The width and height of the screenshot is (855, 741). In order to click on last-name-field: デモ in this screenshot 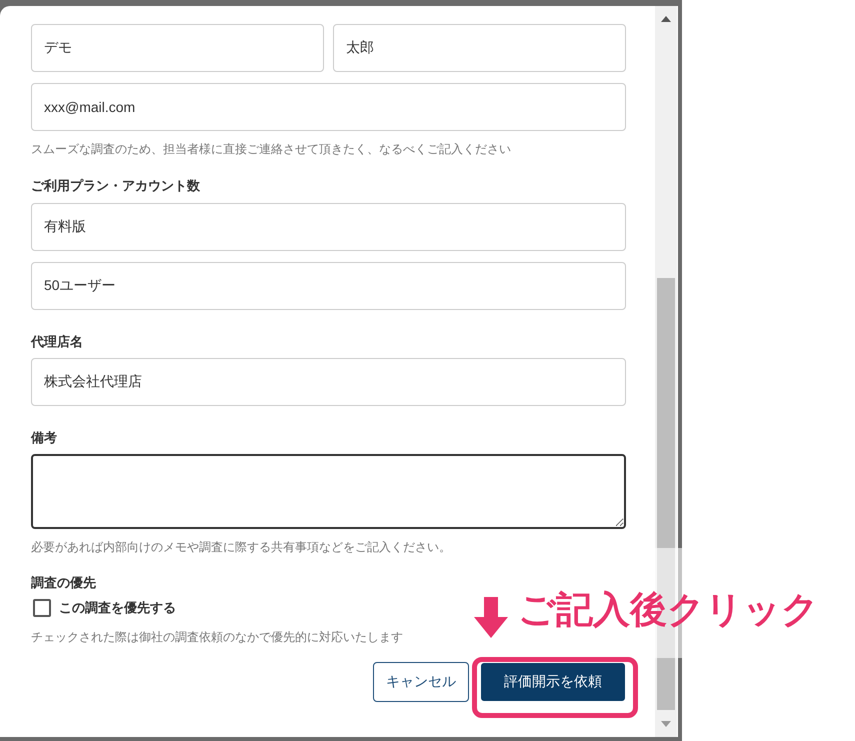, I will do `click(177, 48)`.